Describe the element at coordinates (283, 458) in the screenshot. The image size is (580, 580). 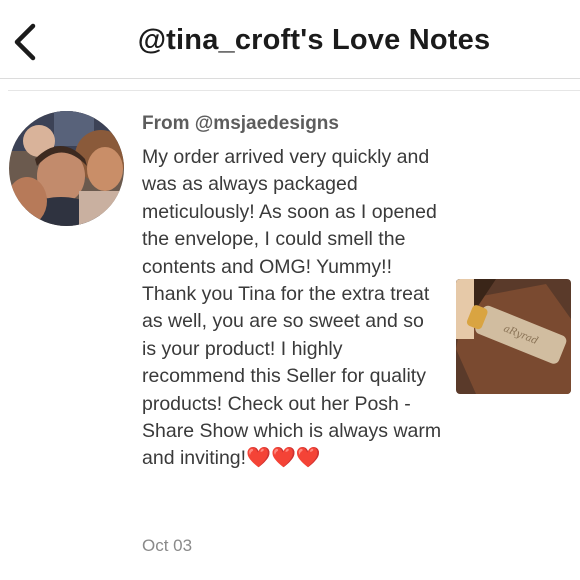
I see `heart-icons: ❤️❤️❤️` at that location.